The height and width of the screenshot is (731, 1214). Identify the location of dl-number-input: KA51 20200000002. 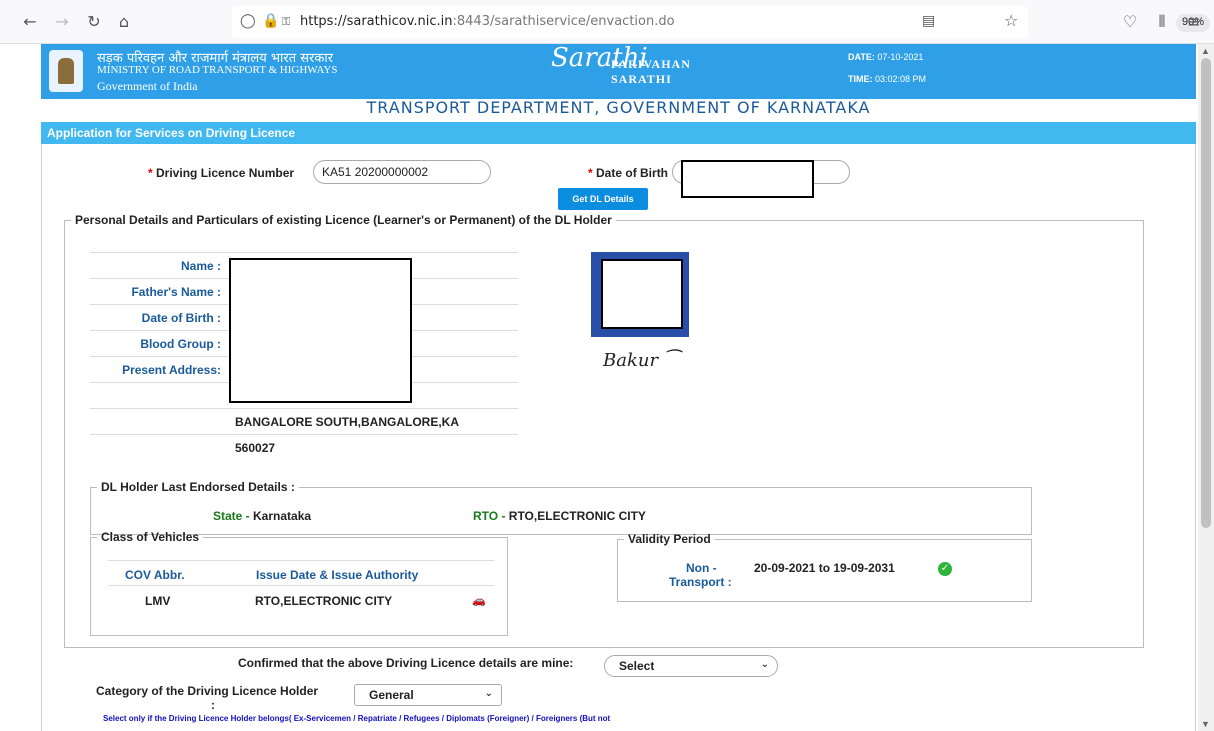
(402, 172).